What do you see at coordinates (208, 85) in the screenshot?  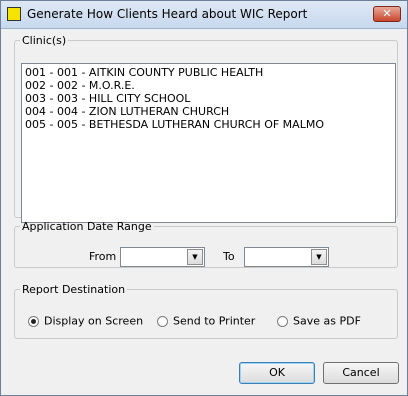 I see `list-item: 002 - 002 - M.O.R.E.` at bounding box center [208, 85].